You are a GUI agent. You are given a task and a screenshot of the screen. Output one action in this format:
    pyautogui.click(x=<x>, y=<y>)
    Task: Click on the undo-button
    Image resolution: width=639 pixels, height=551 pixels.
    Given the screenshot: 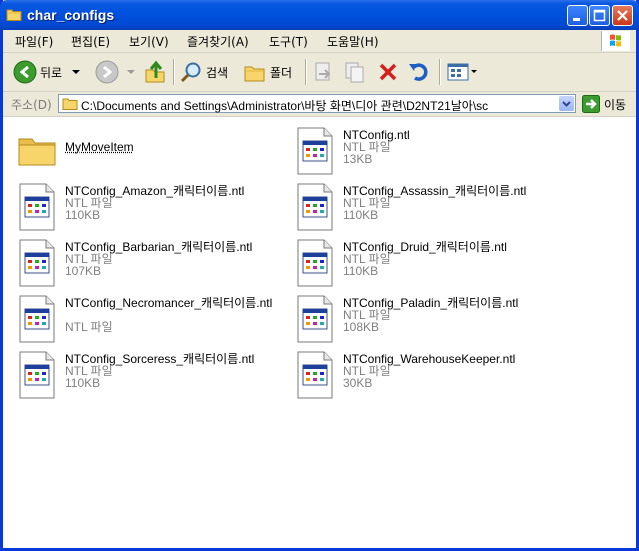 What is the action you would take?
    pyautogui.click(x=419, y=72)
    